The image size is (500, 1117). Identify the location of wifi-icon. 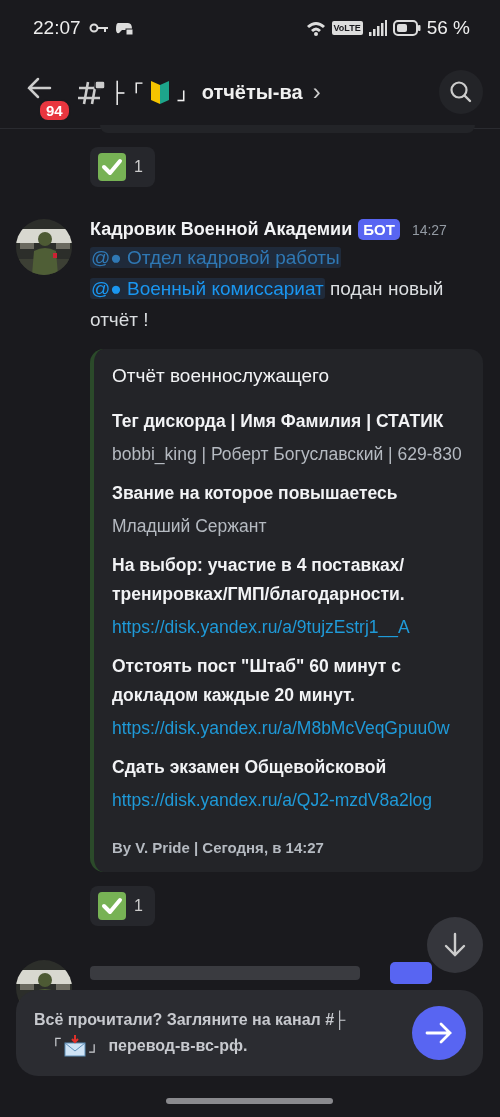
(315, 28).